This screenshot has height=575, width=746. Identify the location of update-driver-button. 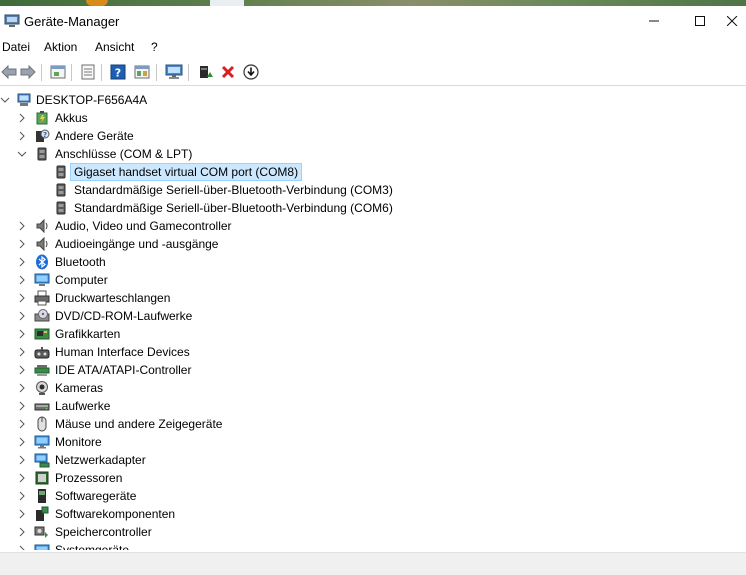
(206, 72).